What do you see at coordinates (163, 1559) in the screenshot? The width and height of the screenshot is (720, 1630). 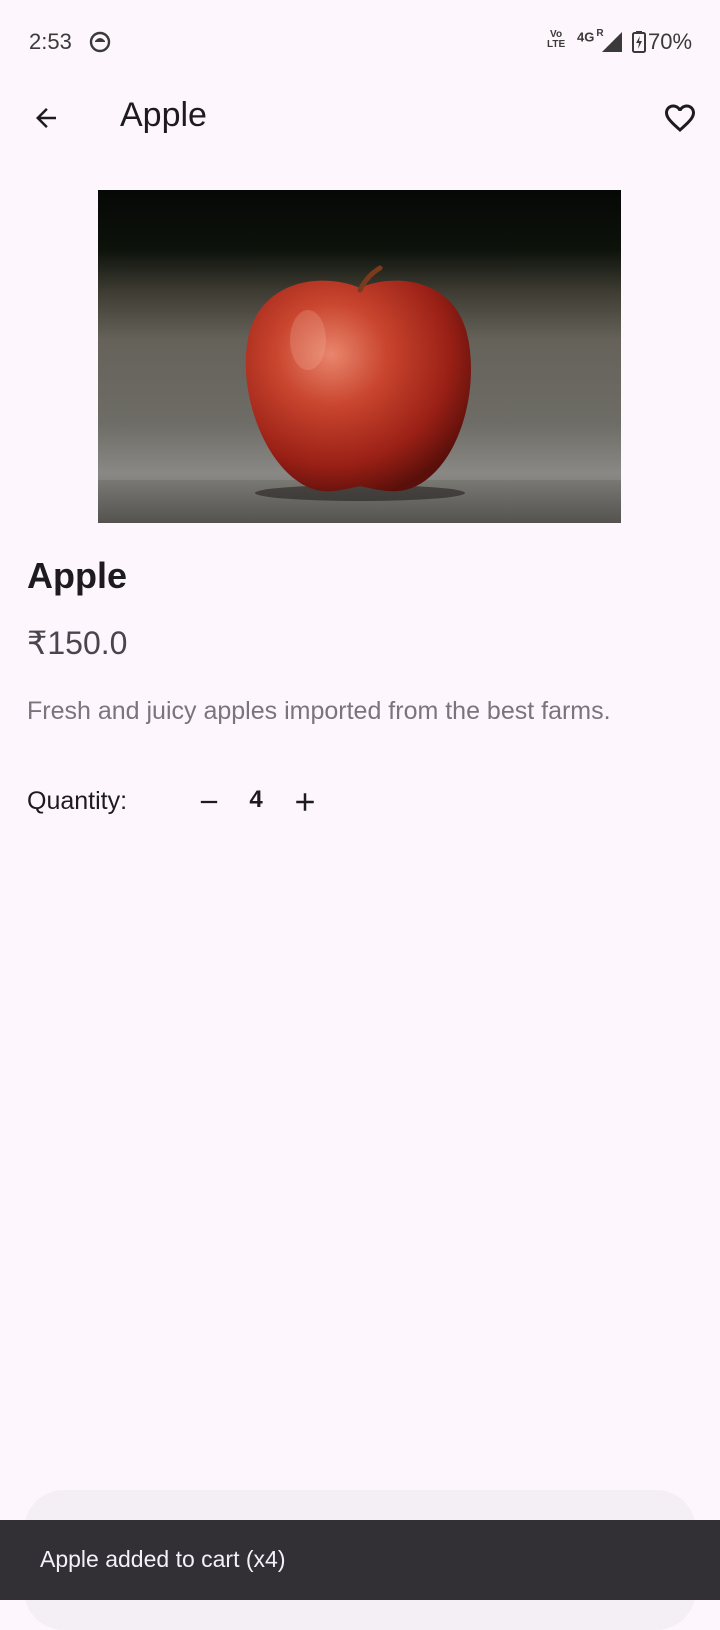 I see `snackbar-message: Apple added to cart (x4)` at bounding box center [163, 1559].